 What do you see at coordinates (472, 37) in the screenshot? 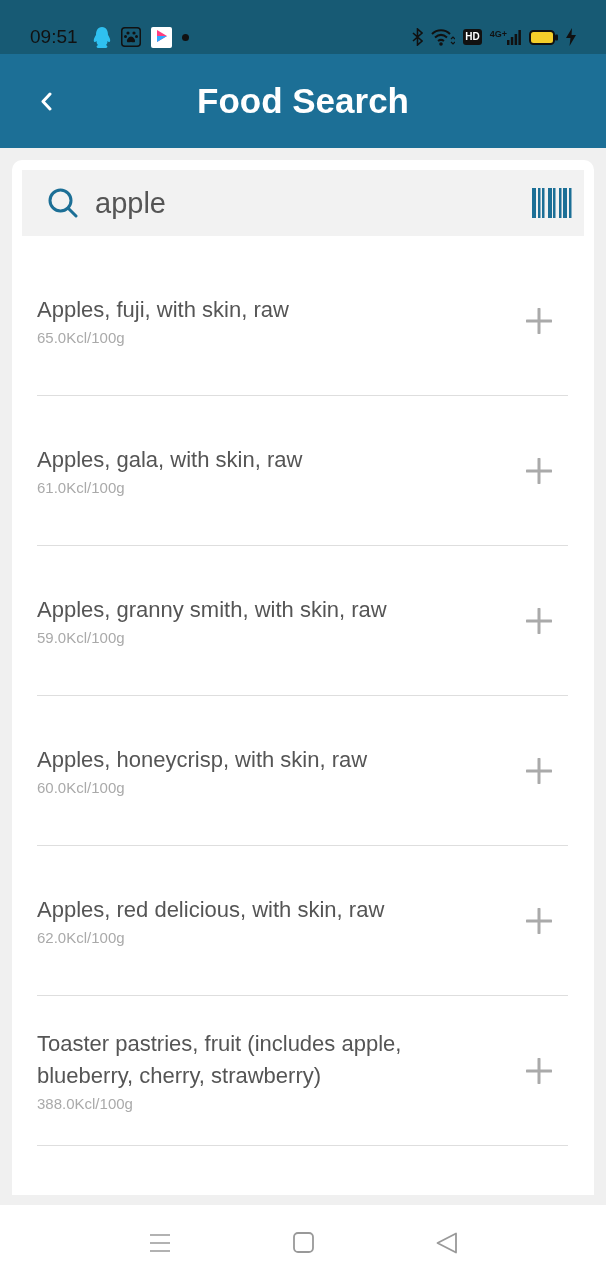
I see `hd-badge: HD` at bounding box center [472, 37].